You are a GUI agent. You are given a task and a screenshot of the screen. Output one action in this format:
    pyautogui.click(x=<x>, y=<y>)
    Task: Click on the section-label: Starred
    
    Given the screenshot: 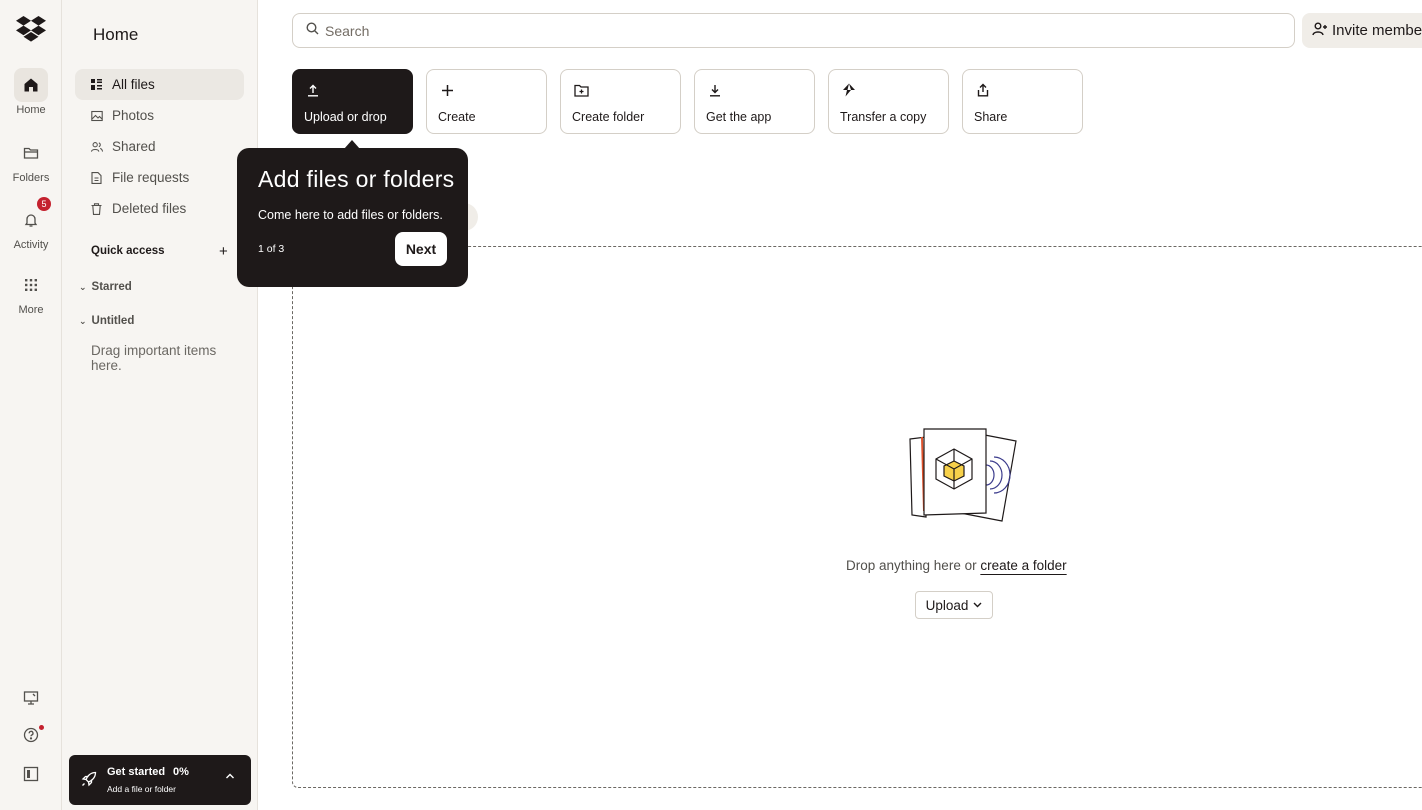 What is the action you would take?
    pyautogui.click(x=111, y=287)
    